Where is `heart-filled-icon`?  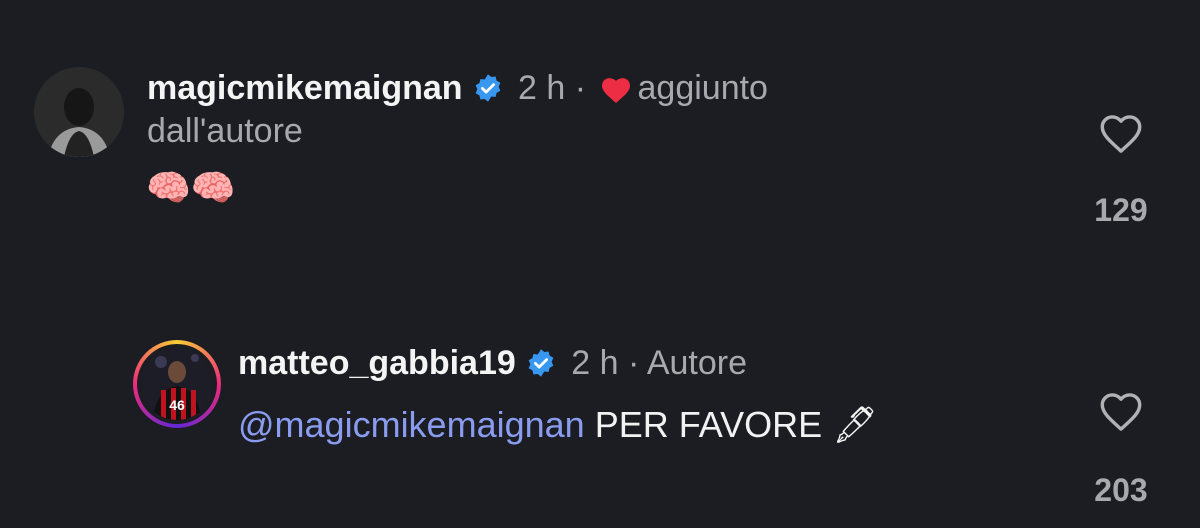 heart-filled-icon is located at coordinates (616, 92).